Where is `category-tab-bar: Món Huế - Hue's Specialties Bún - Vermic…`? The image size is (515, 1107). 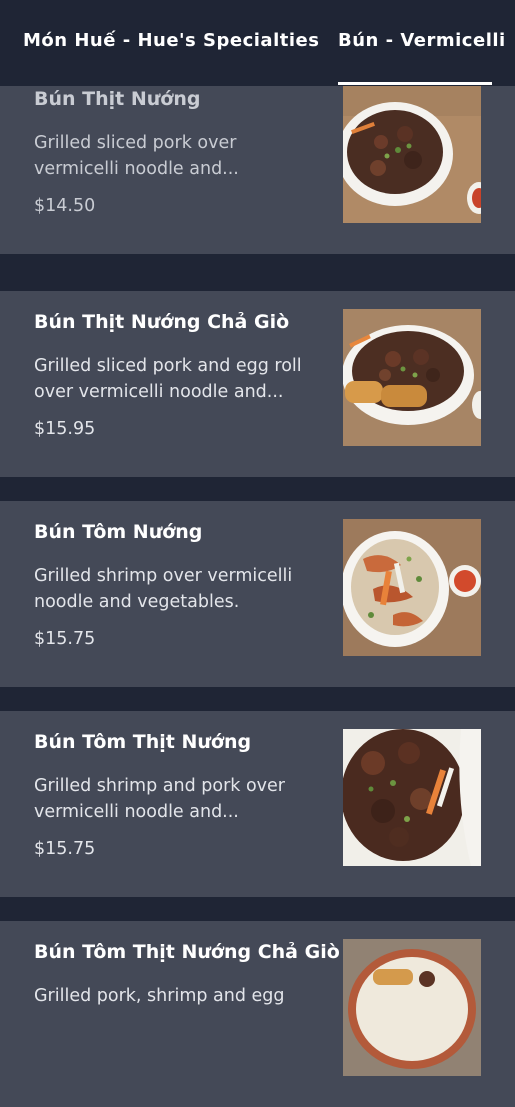
category-tab-bar: Món Huế - Hue's Specialties Bún - Vermic… is located at coordinates (257, 43).